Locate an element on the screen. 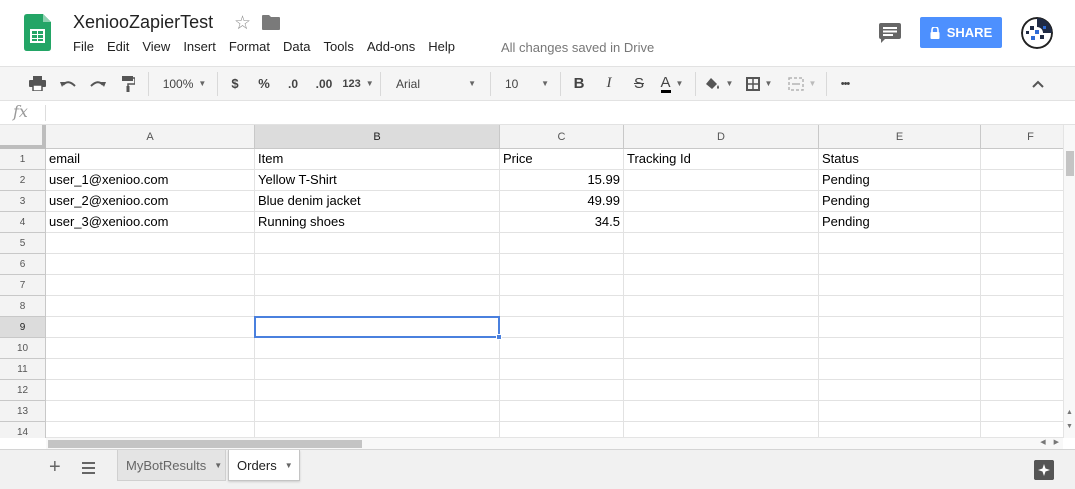  menu-view: View is located at coordinates (156, 46).